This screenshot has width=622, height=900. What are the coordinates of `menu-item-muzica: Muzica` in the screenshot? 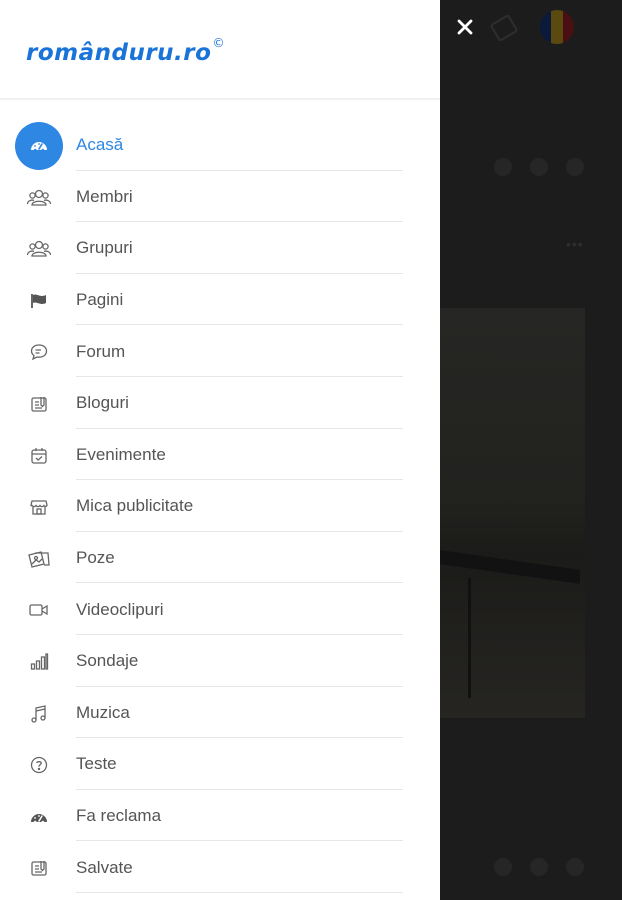 It's located at (220, 713).